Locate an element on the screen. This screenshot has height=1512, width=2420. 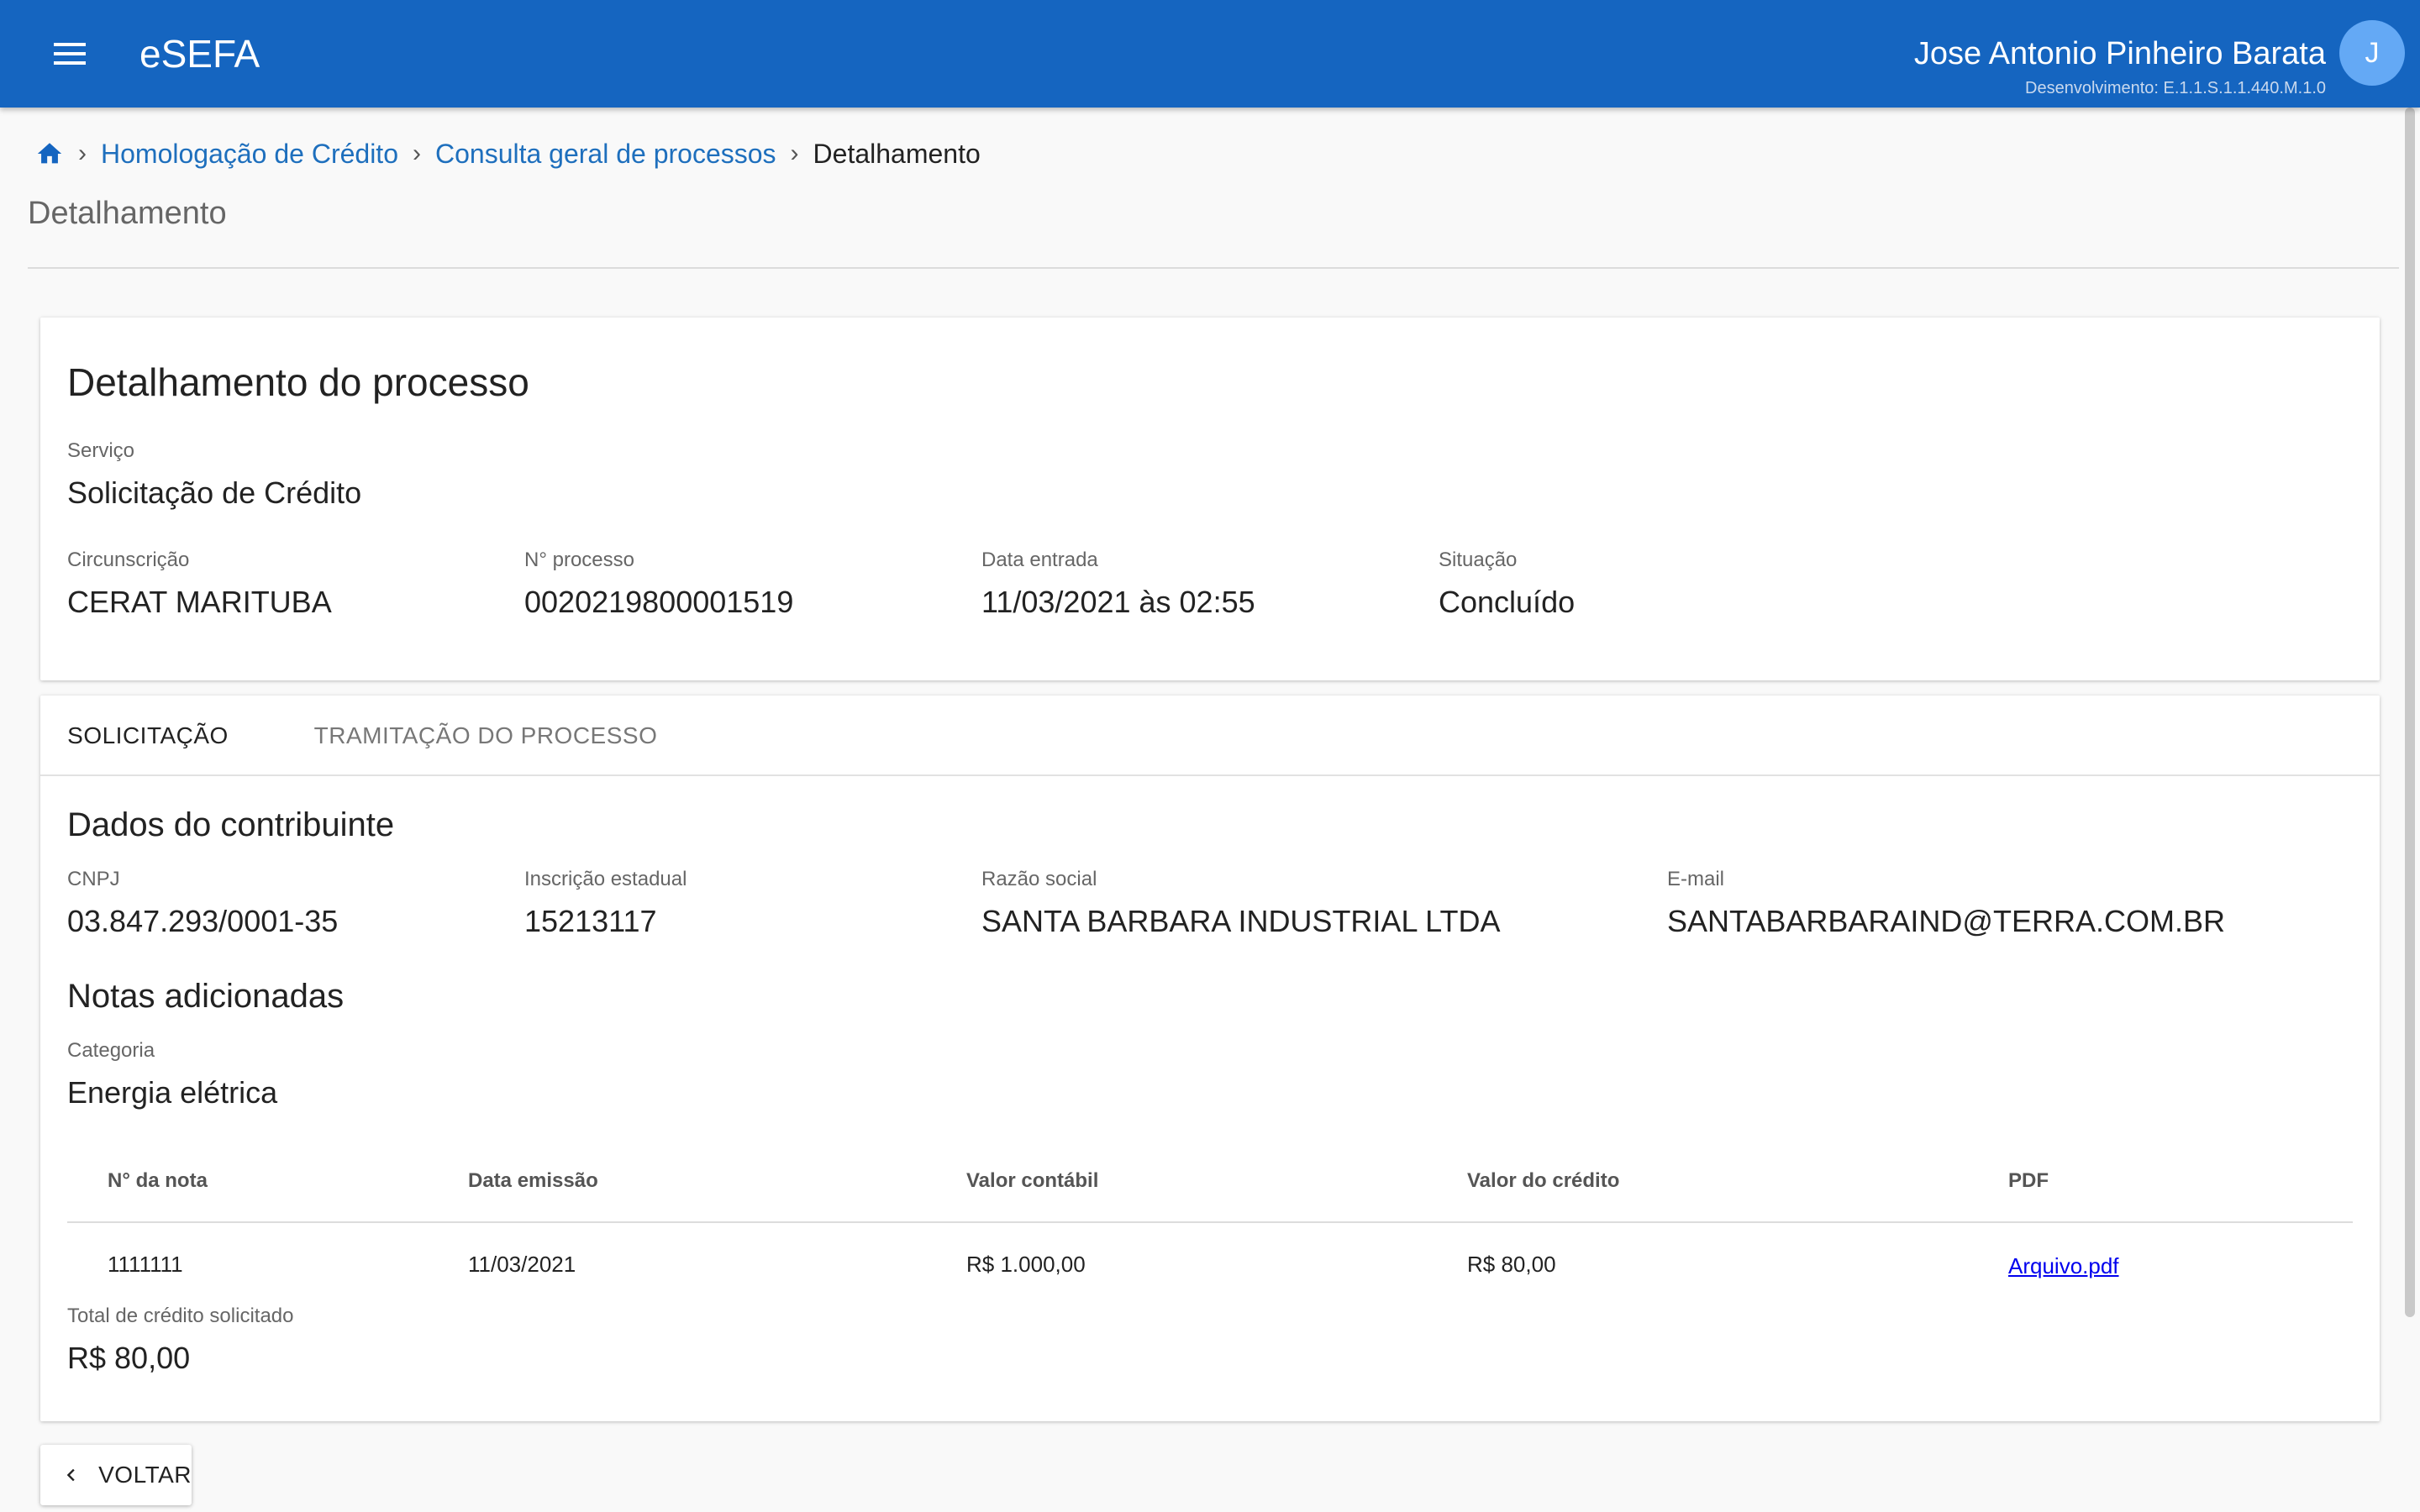
email-field: E-mail SANTABARBARAIND@TERRA.COM.BR is located at coordinates (1946, 903).